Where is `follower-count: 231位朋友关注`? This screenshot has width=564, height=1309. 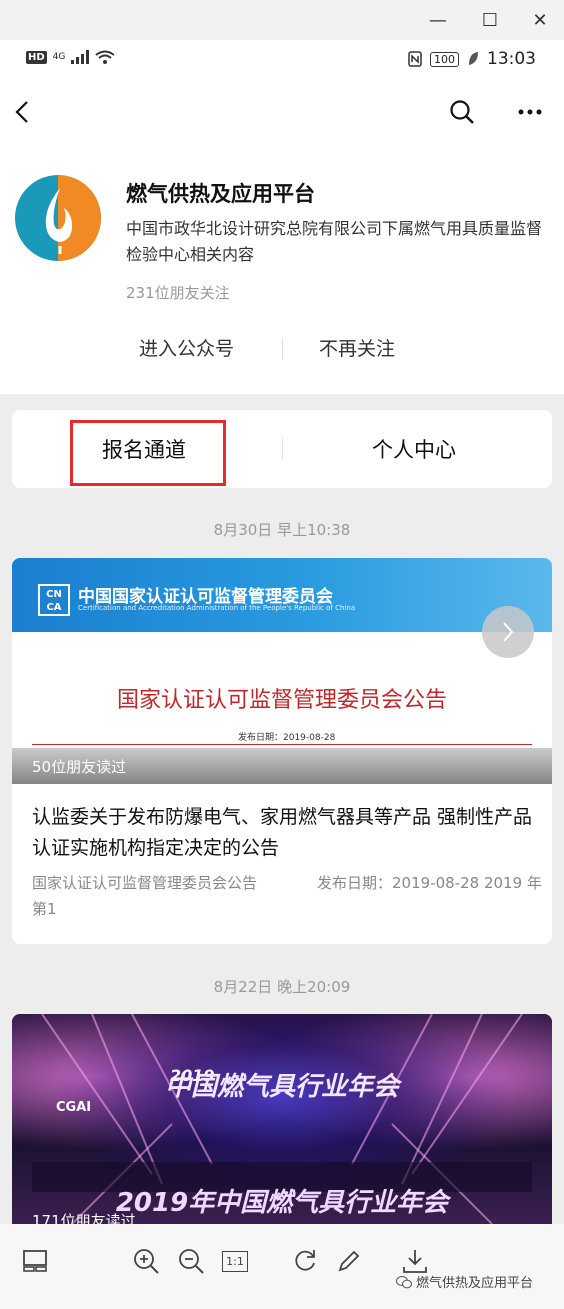 follower-count: 231位朋友关注 is located at coordinates (178, 293).